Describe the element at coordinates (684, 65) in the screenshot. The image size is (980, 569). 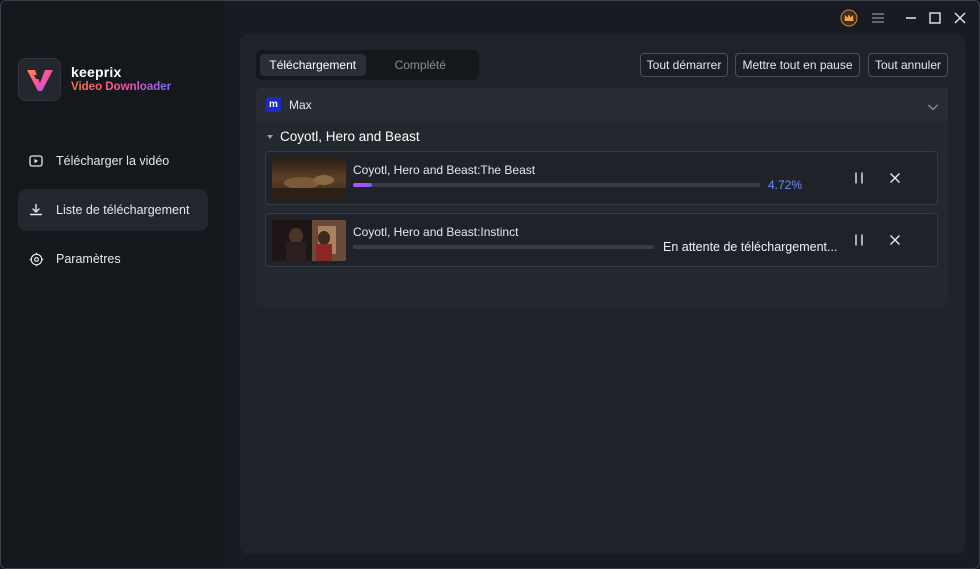
I see `start-all-button: Tout démarrer` at that location.